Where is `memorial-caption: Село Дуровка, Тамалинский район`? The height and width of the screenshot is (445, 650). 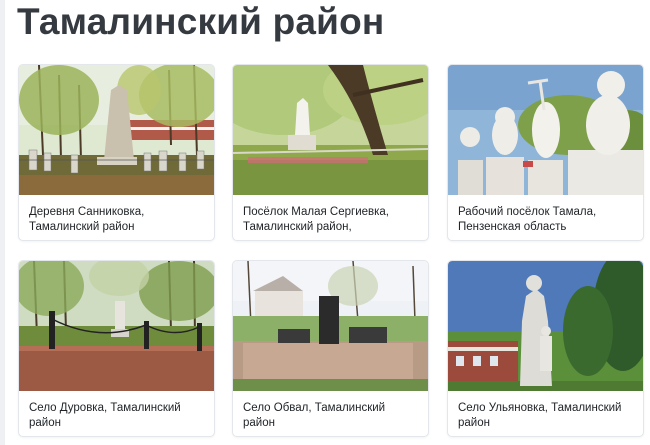 memorial-caption: Село Дуровка, Тамалинский район is located at coordinates (105, 415).